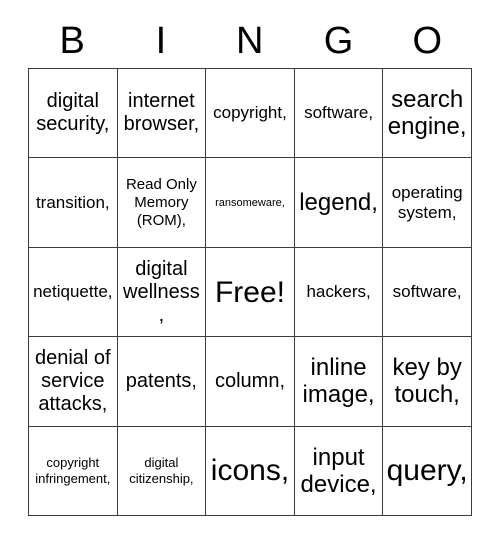  I want to click on bingo-cell-label: digital citizenship,, so click(161, 470).